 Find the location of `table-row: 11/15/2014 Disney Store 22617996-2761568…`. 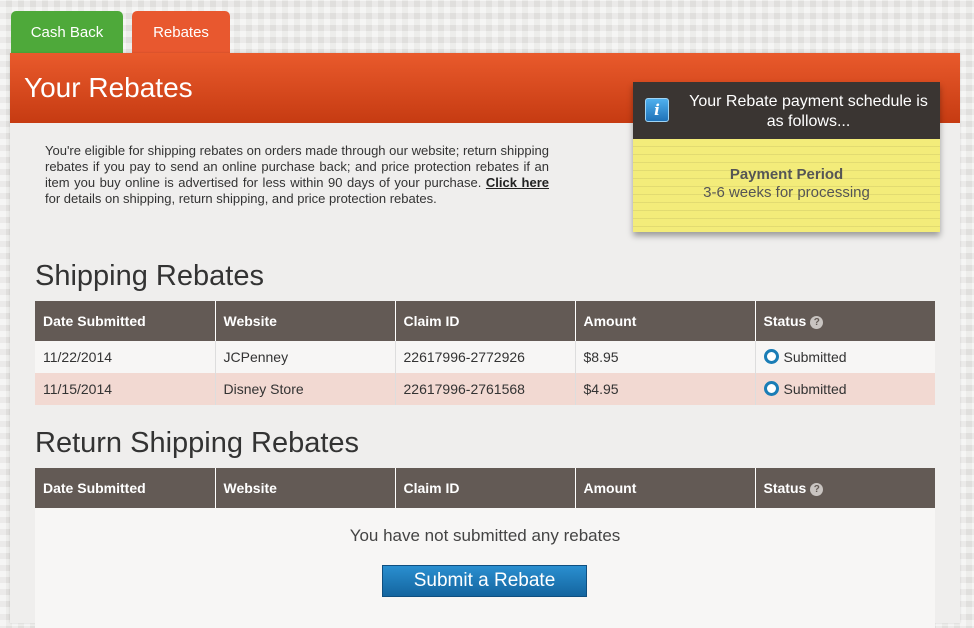

table-row: 11/15/2014 Disney Store 22617996-2761568… is located at coordinates (485, 389).